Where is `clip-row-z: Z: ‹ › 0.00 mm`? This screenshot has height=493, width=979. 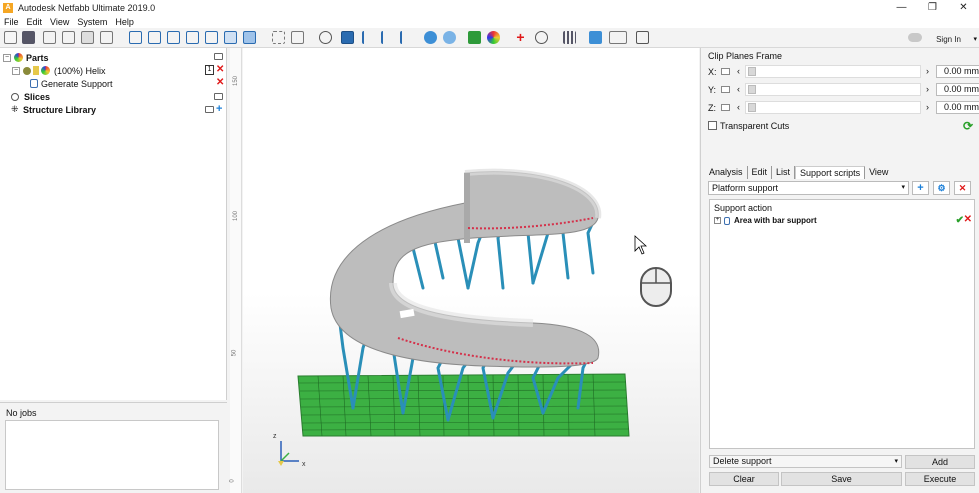
clip-row-z: Z: ‹ › 0.00 mm is located at coordinates (843, 108).